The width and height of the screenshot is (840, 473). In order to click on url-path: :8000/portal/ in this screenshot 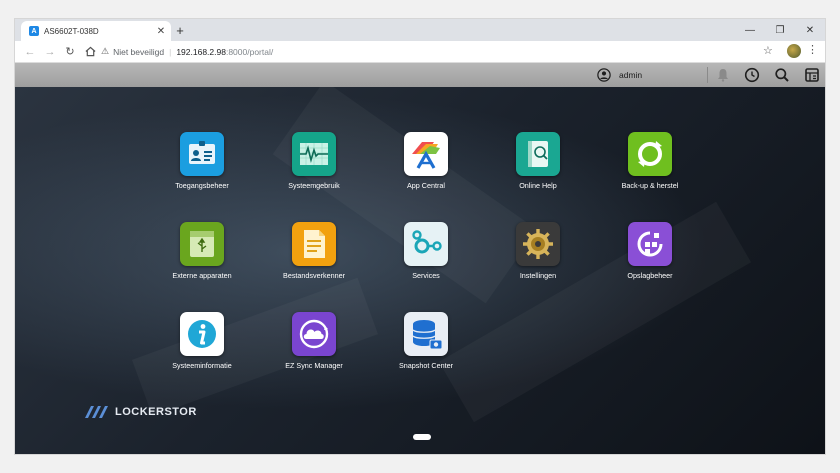, I will do `click(249, 51)`.